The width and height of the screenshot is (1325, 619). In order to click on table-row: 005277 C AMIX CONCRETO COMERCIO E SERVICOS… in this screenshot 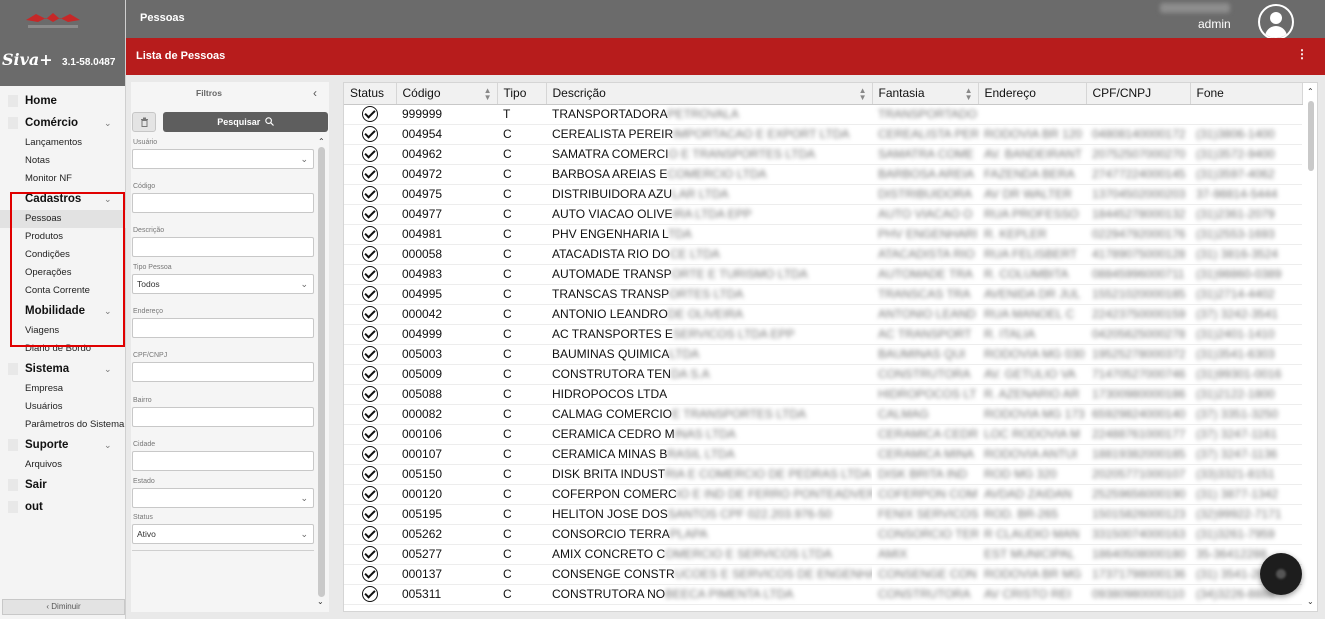, I will do `click(823, 554)`.